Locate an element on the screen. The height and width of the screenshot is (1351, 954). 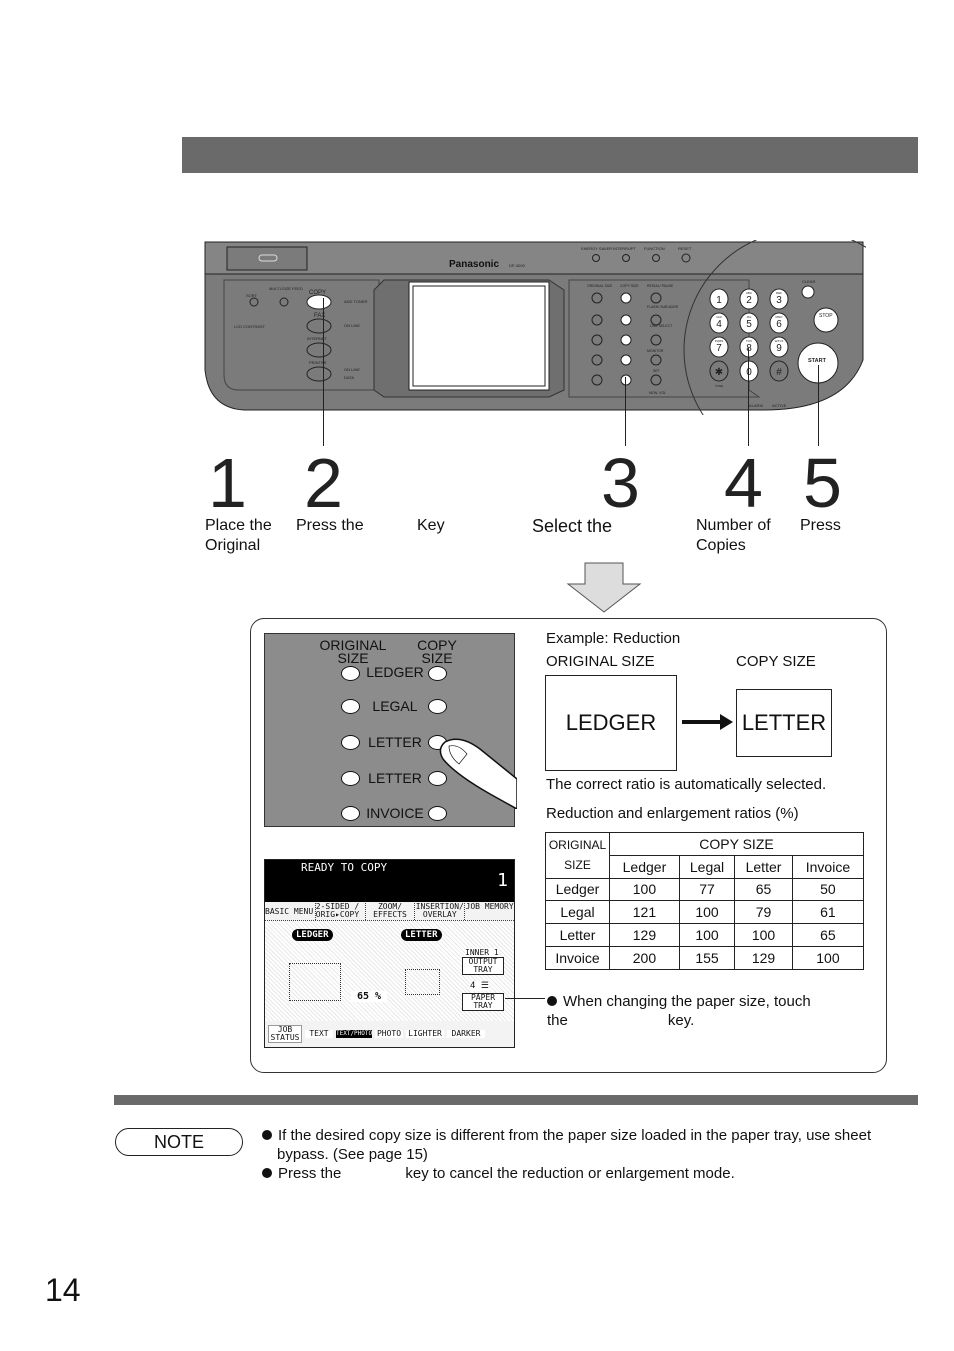
keypad-key-2: 2ABC is located at coordinates (749, 299).